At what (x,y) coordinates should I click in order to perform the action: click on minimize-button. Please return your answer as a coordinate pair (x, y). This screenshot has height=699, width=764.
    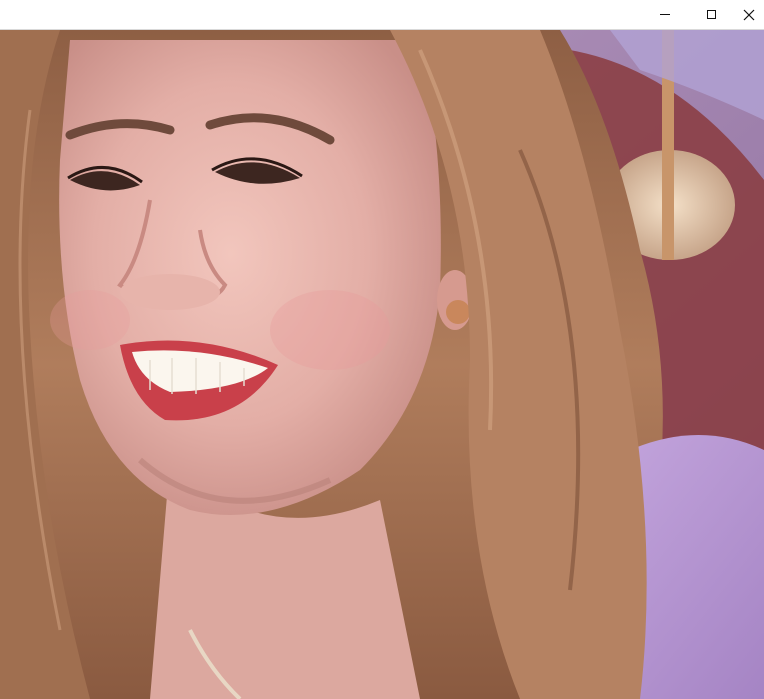
    Looking at the image, I should click on (665, 14).